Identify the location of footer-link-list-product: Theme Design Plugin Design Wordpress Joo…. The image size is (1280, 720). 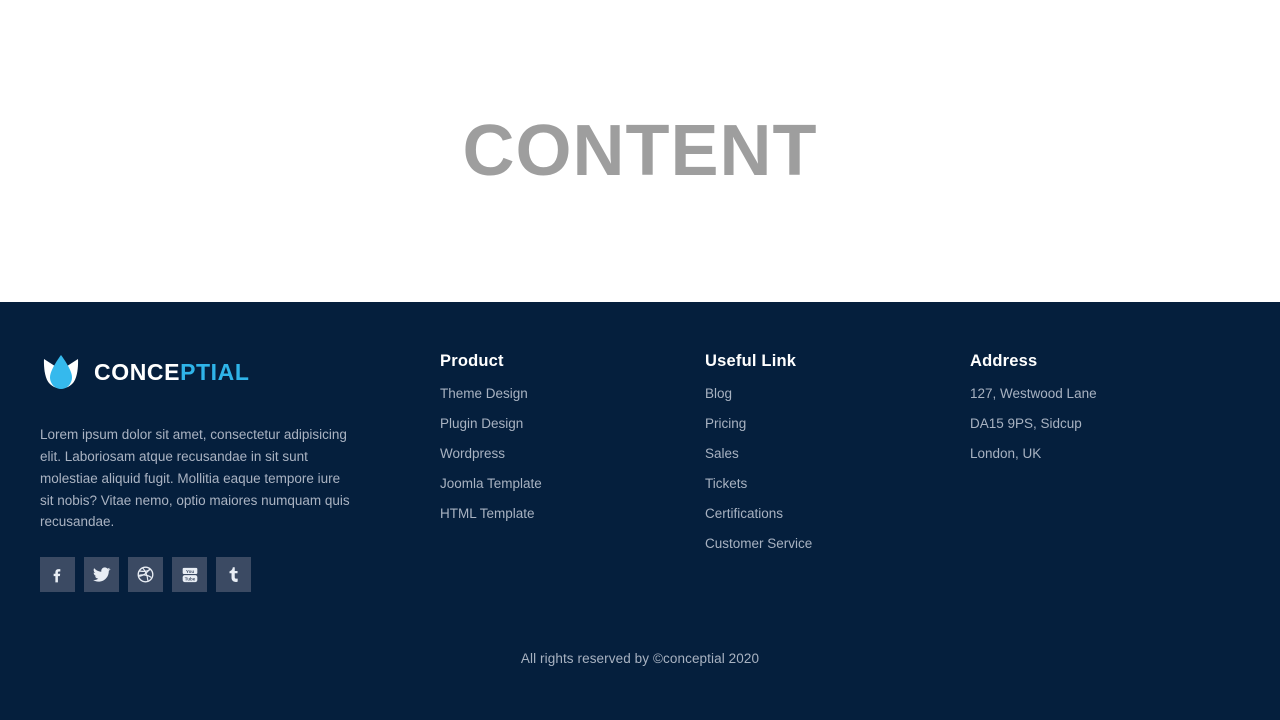
(572, 454).